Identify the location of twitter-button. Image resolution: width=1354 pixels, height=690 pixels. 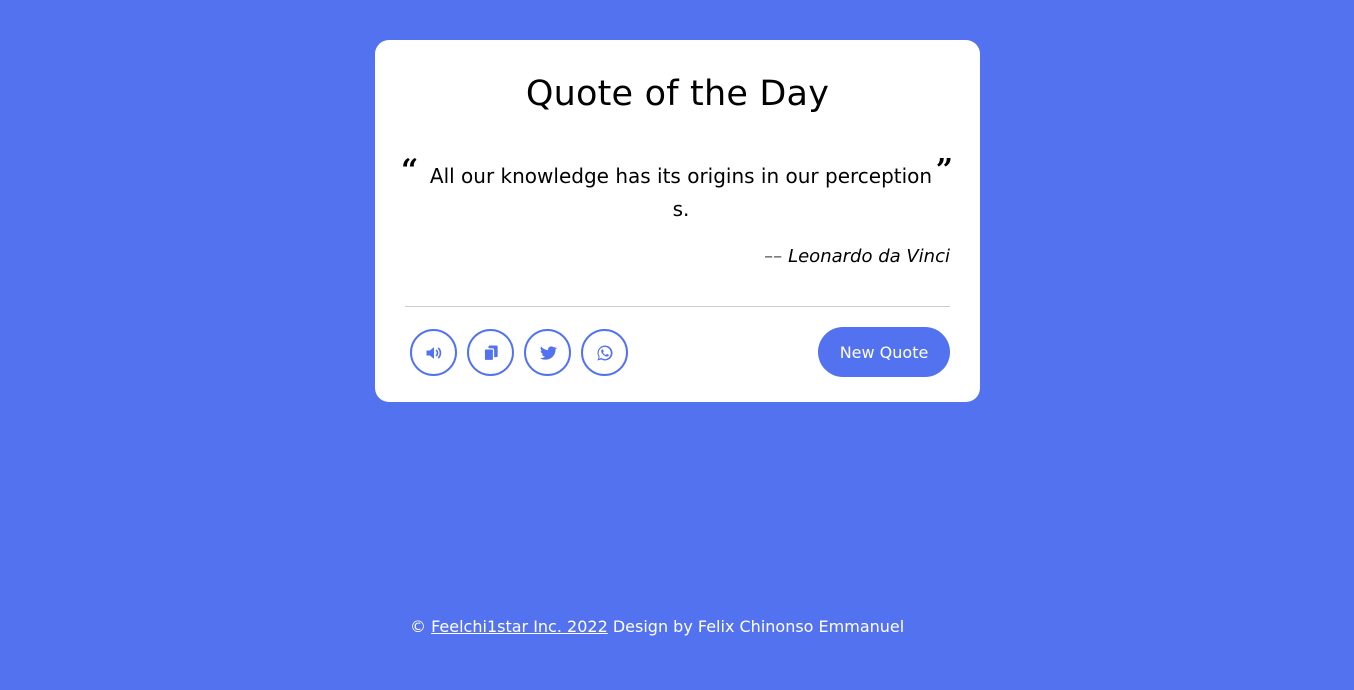
(547, 352).